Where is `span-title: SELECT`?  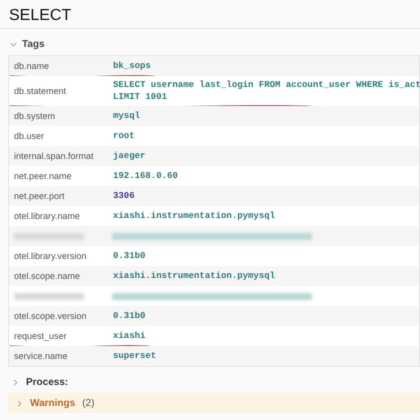
span-title: SELECT is located at coordinates (40, 16).